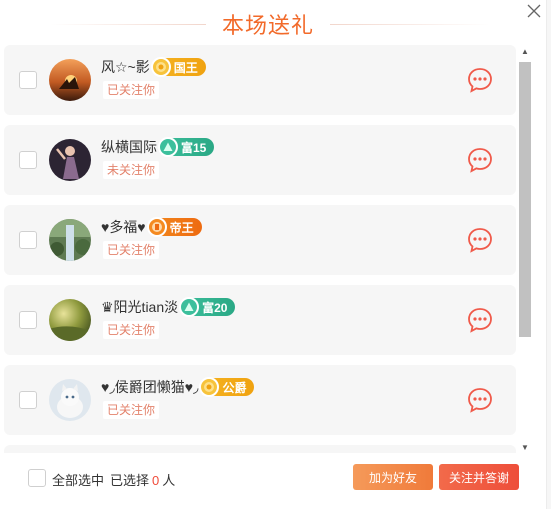 This screenshot has width=551, height=509. I want to click on selected-count-text: 已选择 0 人, so click(142, 479).